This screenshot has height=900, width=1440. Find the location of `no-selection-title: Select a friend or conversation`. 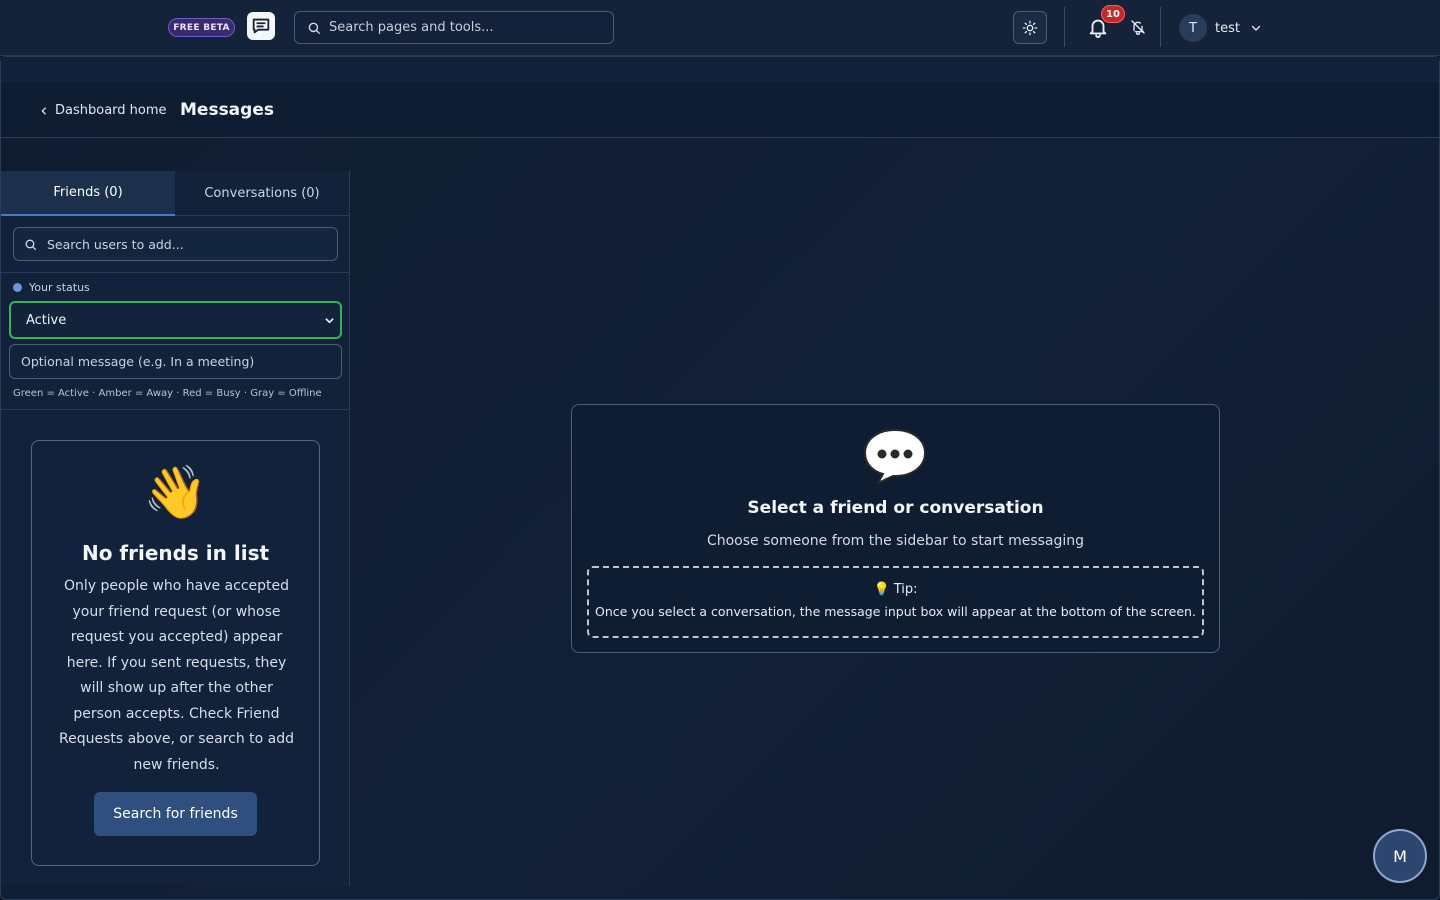

no-selection-title: Select a friend or conversation is located at coordinates (895, 508).